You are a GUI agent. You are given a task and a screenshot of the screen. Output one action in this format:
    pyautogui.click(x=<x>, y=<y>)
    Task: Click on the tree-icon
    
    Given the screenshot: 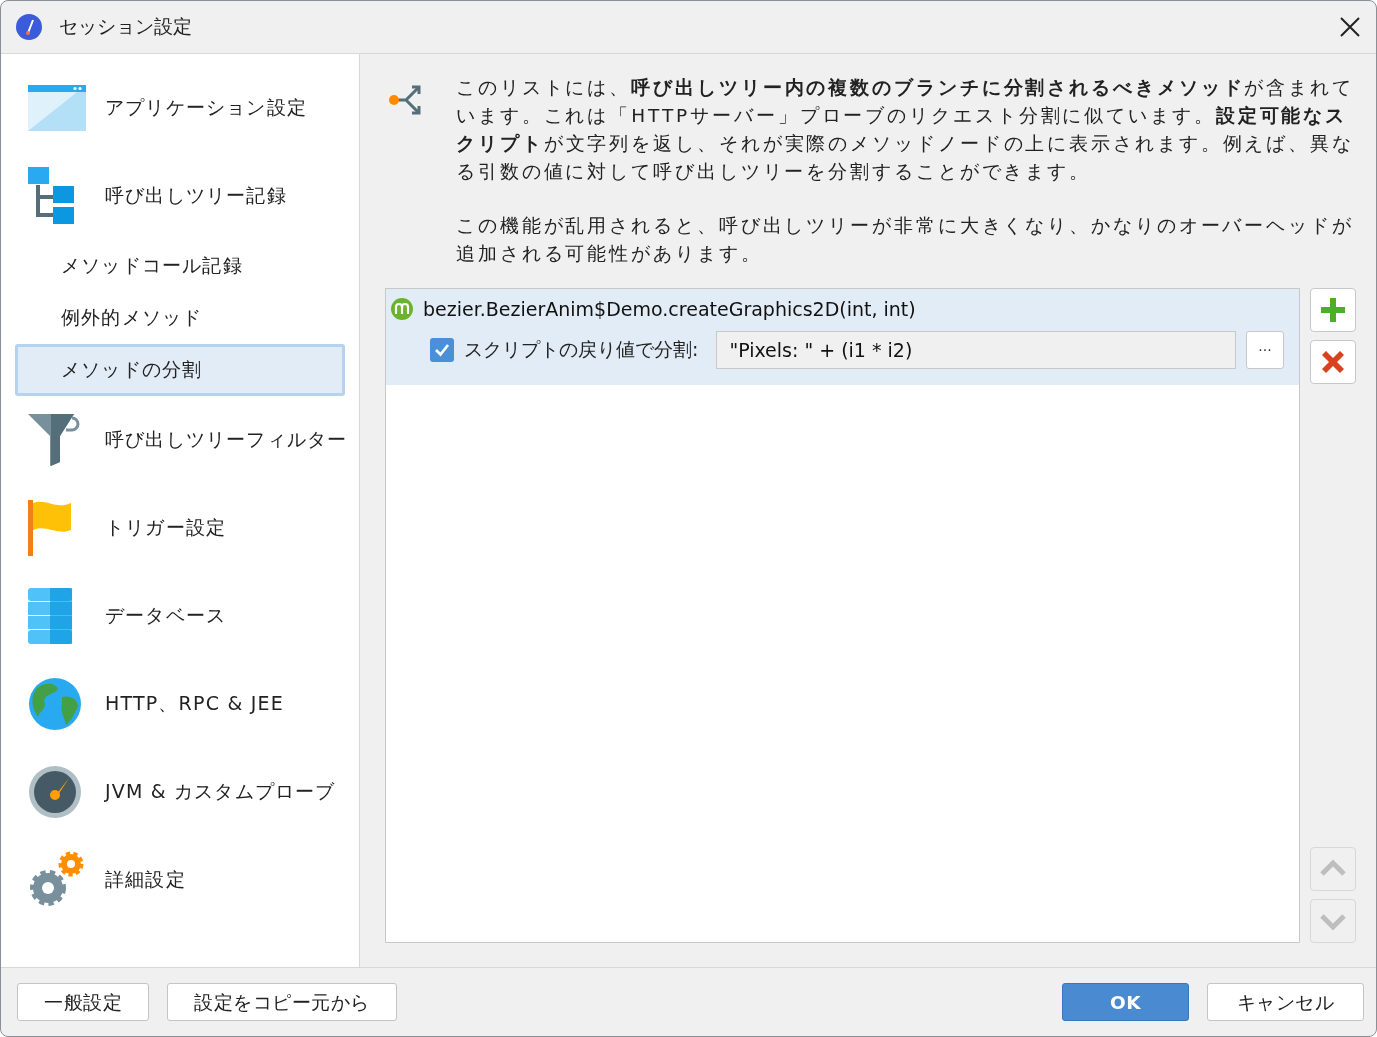 What is the action you would take?
    pyautogui.click(x=52, y=196)
    